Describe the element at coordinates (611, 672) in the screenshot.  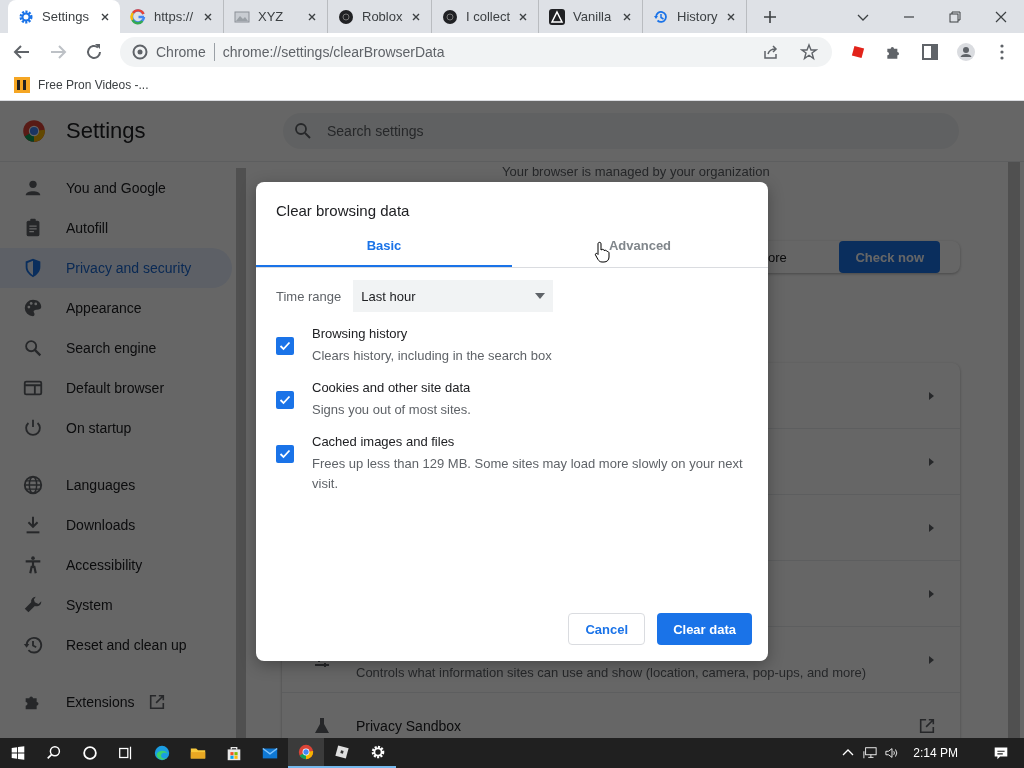
I see `row-description: Controls what information sites can use and show (location, camera, pop-ups, and more)` at that location.